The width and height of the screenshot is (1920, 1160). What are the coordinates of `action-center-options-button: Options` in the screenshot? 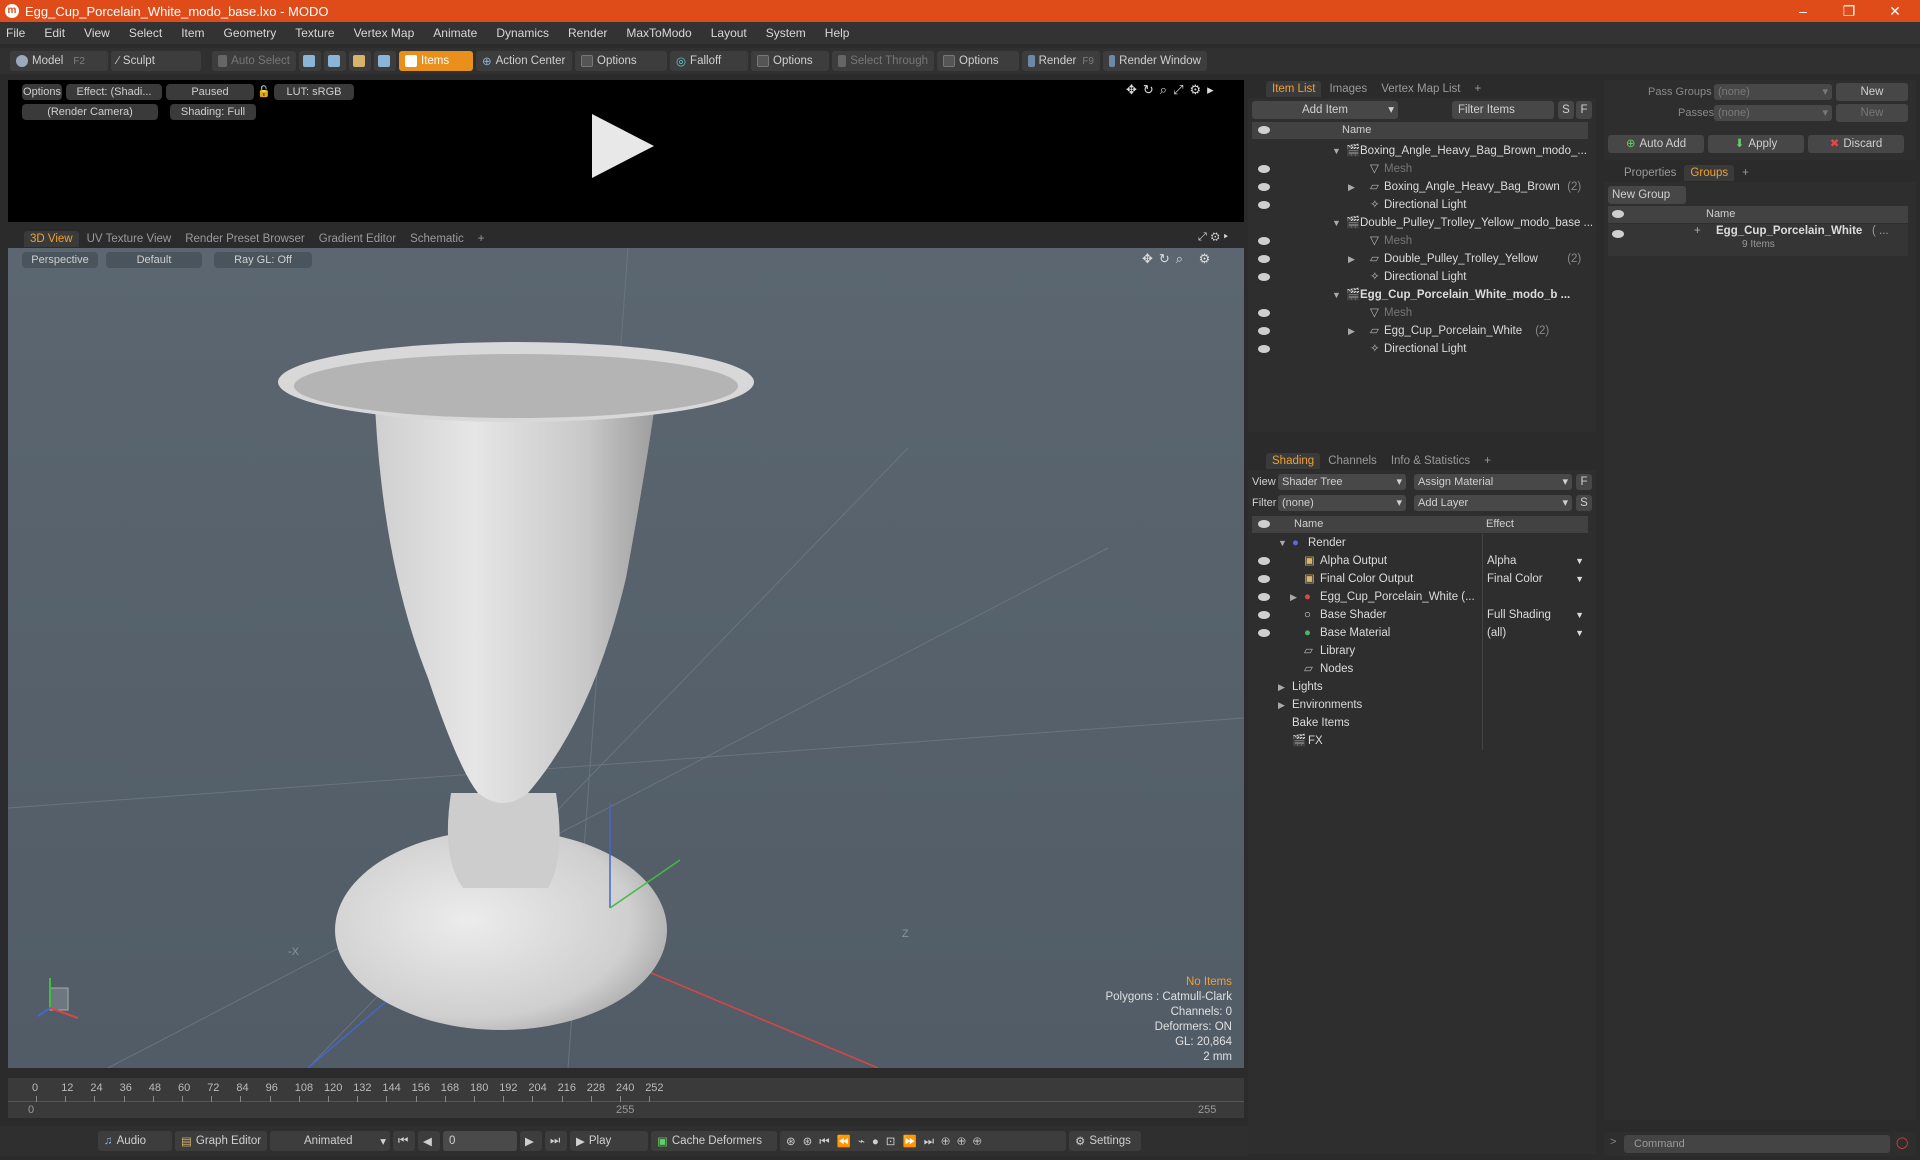 It's located at (621, 61).